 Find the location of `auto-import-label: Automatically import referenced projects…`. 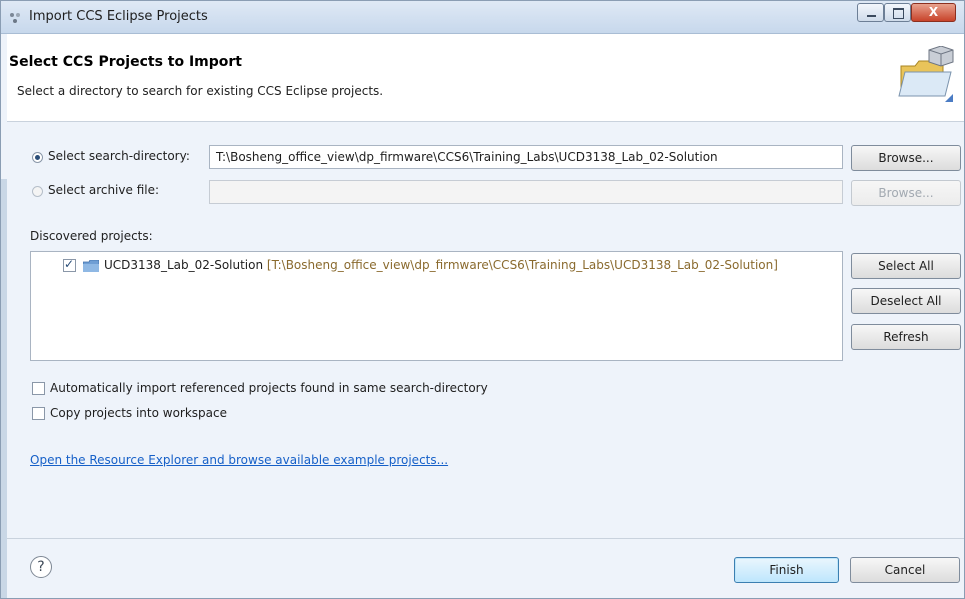

auto-import-label: Automatically import referenced projects… is located at coordinates (269, 388).